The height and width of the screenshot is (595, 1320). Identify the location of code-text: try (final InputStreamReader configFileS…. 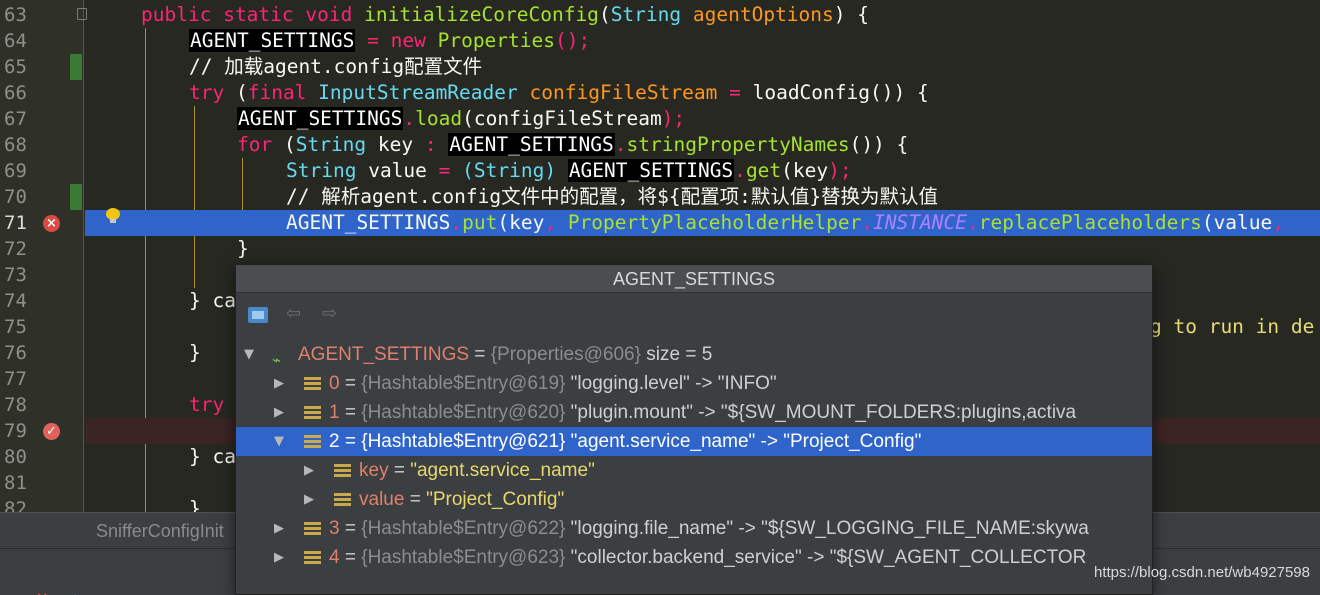
(559, 93).